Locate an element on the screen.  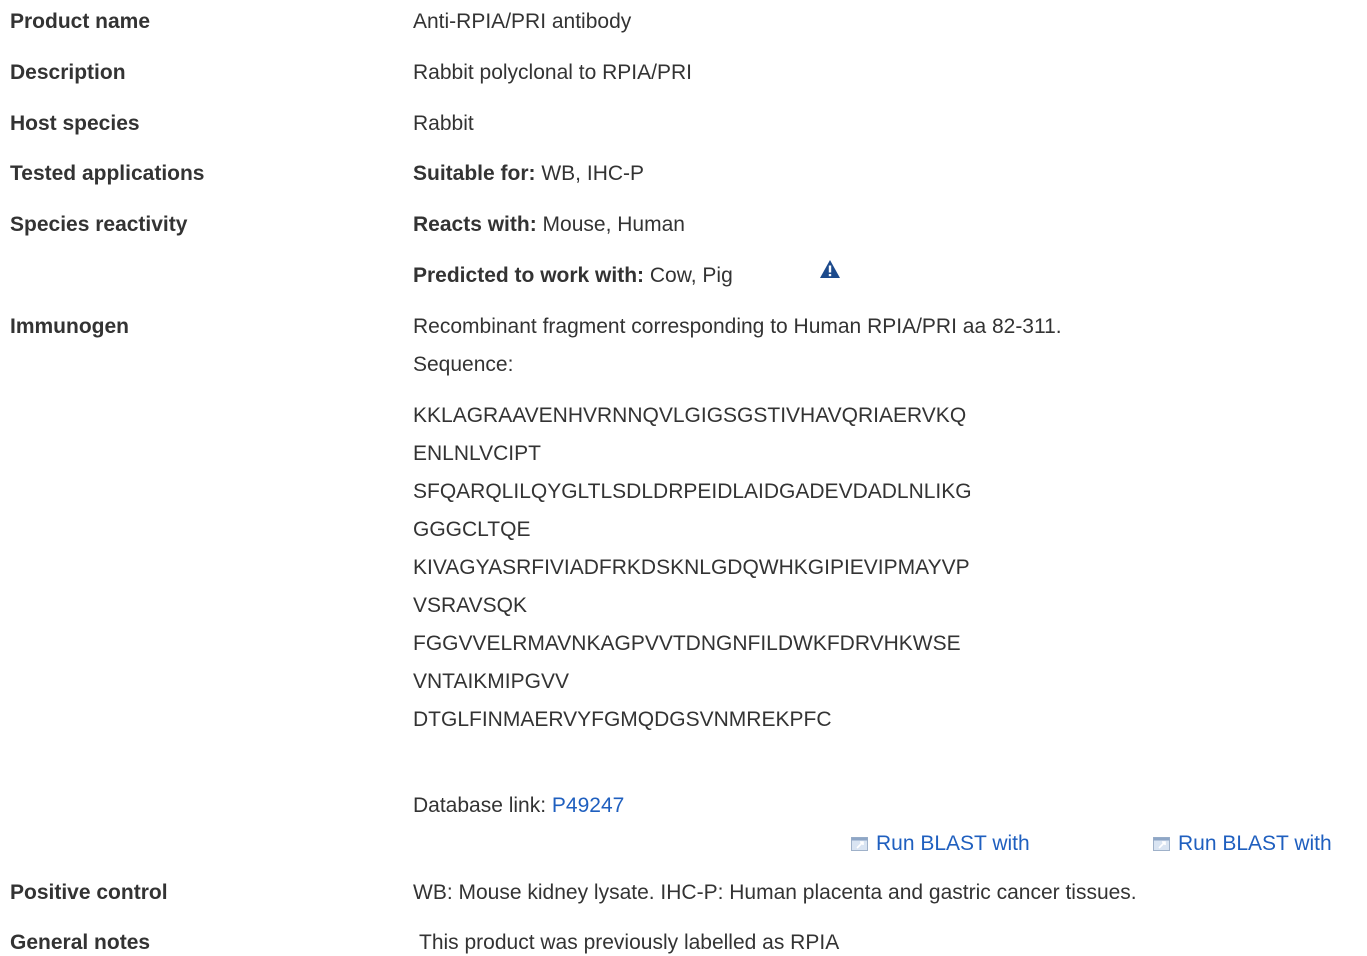
suitable-for-prefix: Suitable for: is located at coordinates (474, 173).